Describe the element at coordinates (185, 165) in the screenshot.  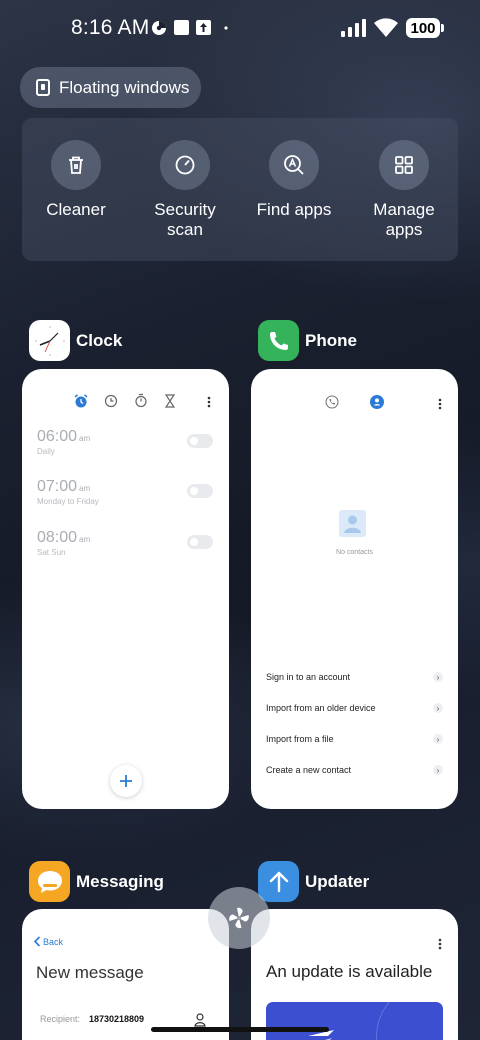
I see `security-gauge-icon` at that location.